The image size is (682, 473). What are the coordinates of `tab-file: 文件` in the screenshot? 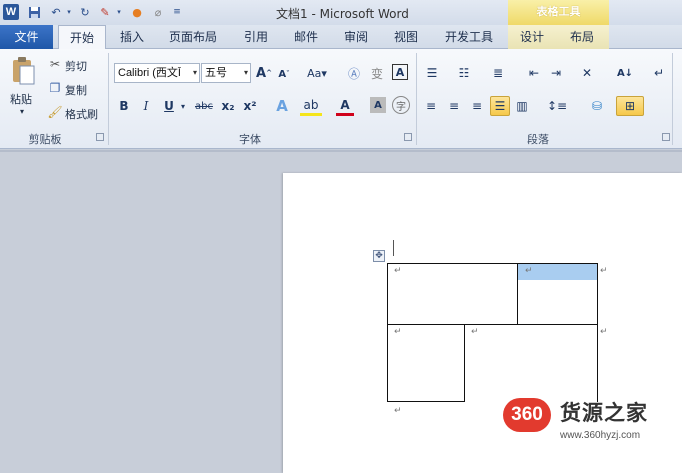 It's located at (26, 37).